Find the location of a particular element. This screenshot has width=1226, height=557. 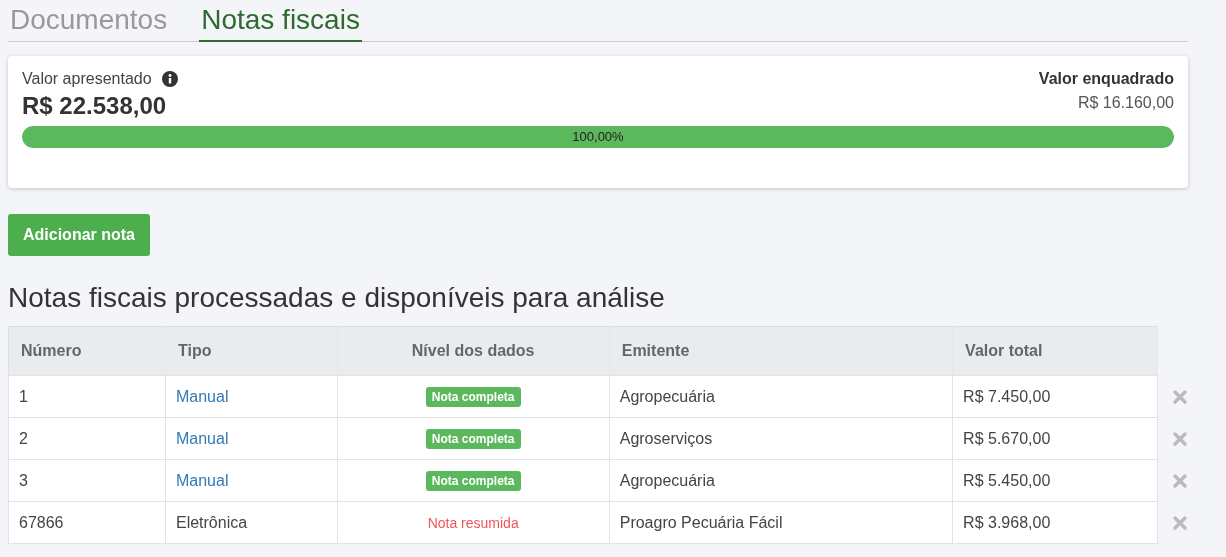

column-header: Emitente is located at coordinates (781, 351).